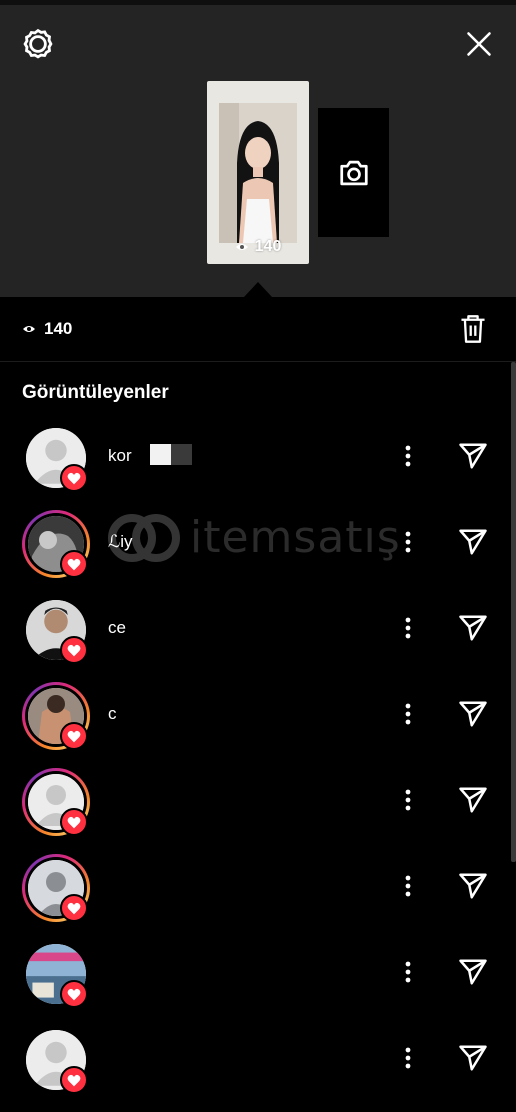  Describe the element at coordinates (513, 612) in the screenshot. I see `scrollbar` at that location.